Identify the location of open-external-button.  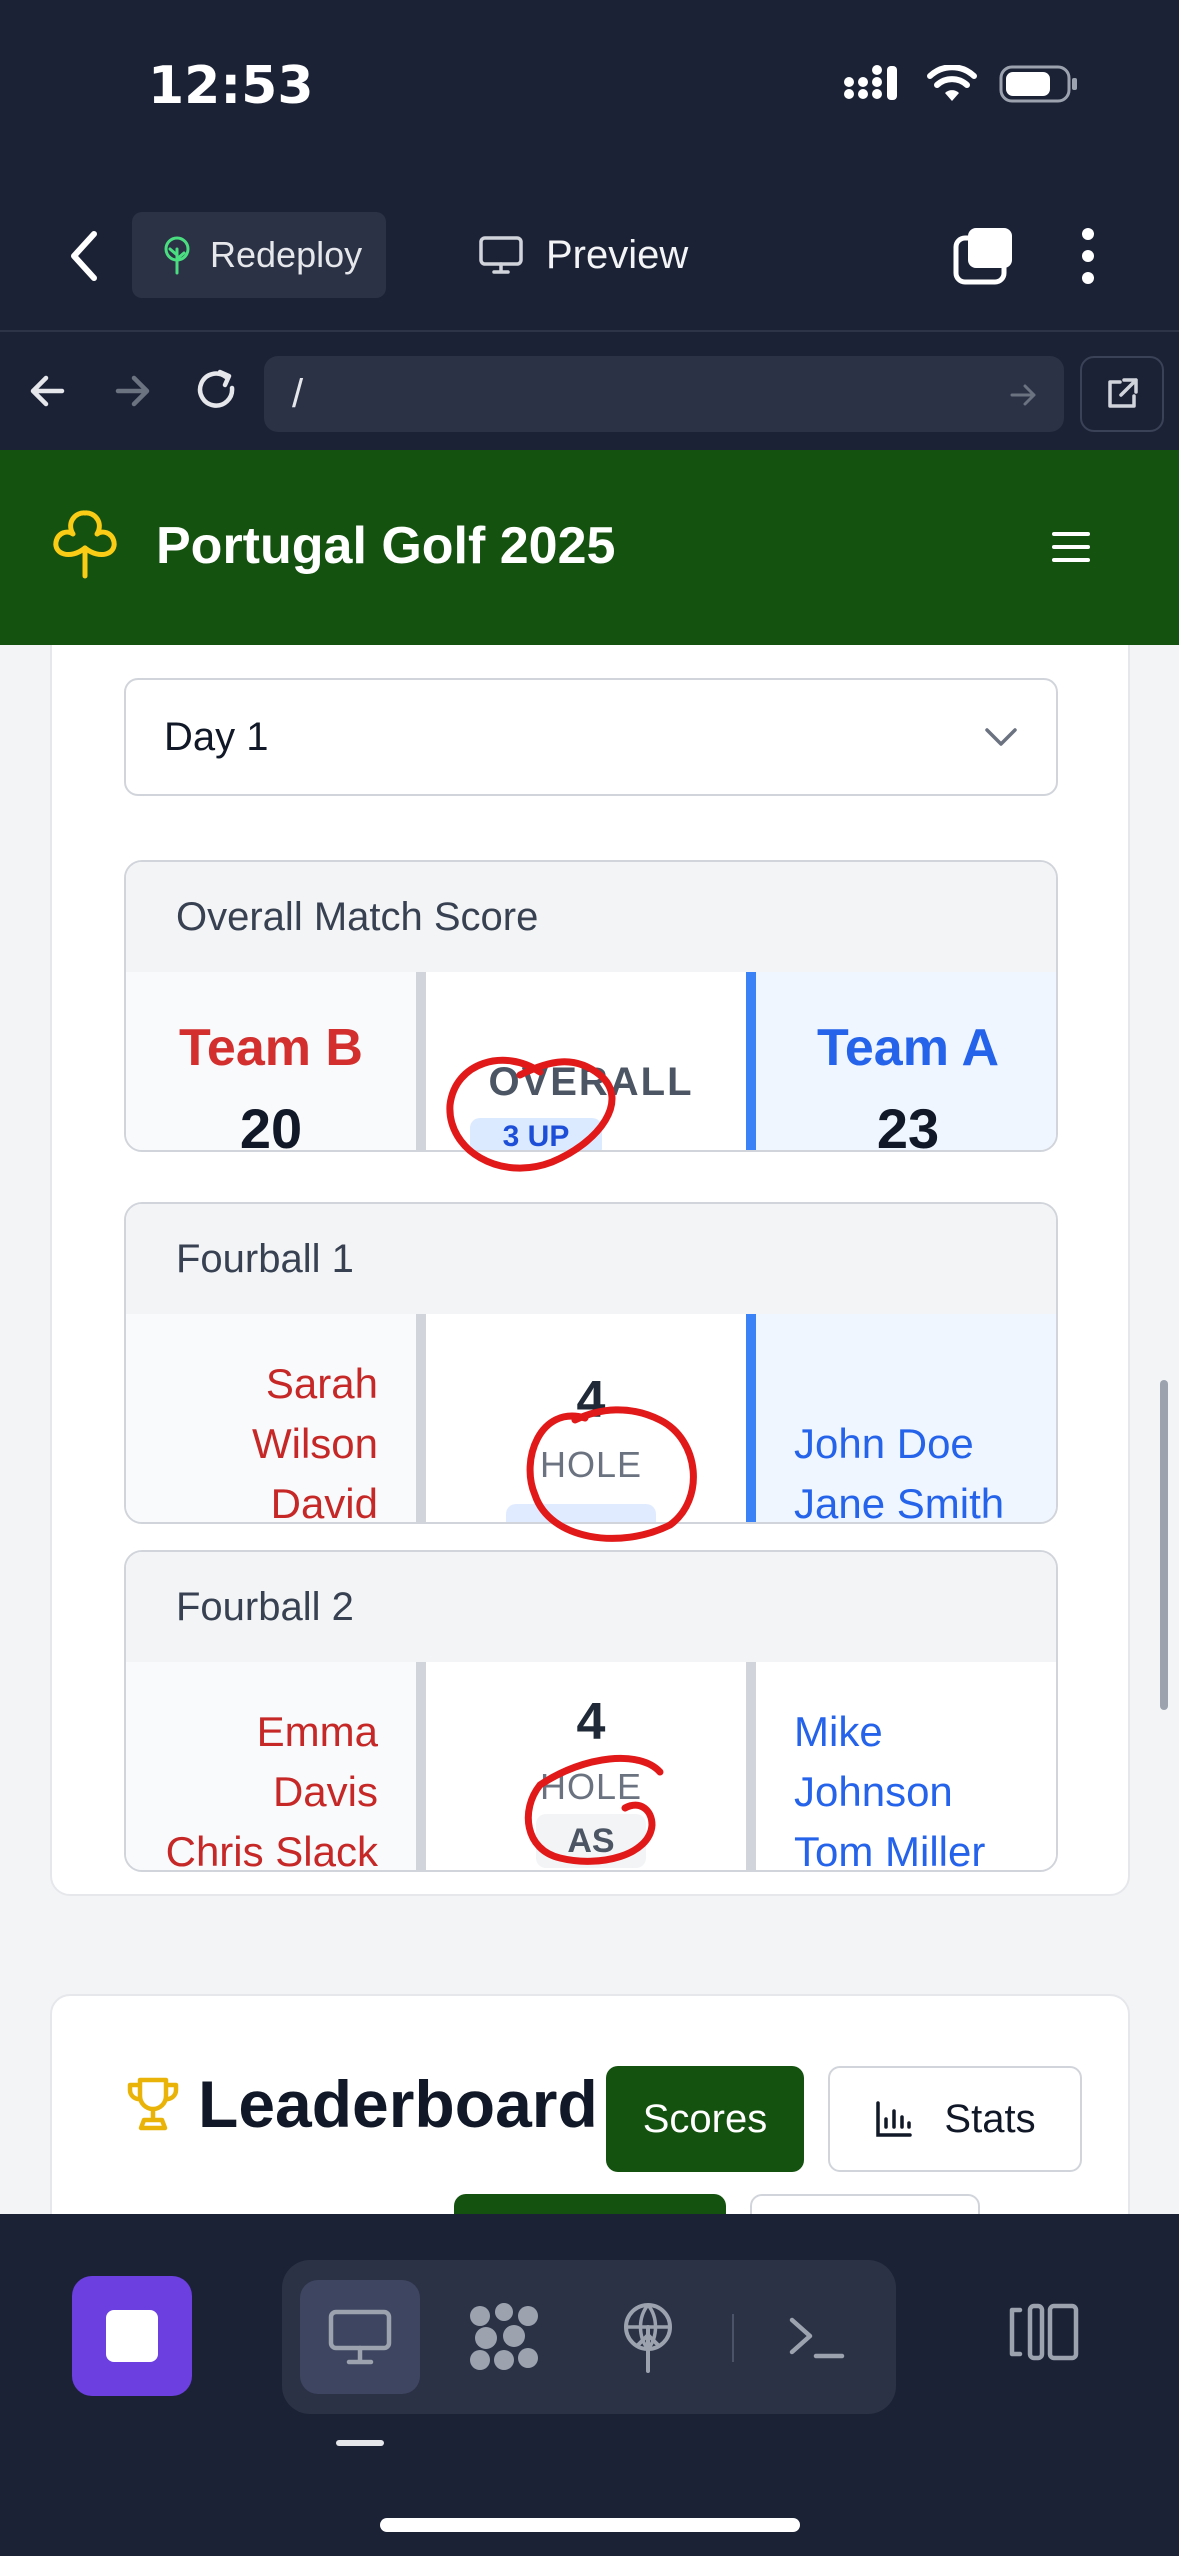
(1122, 394).